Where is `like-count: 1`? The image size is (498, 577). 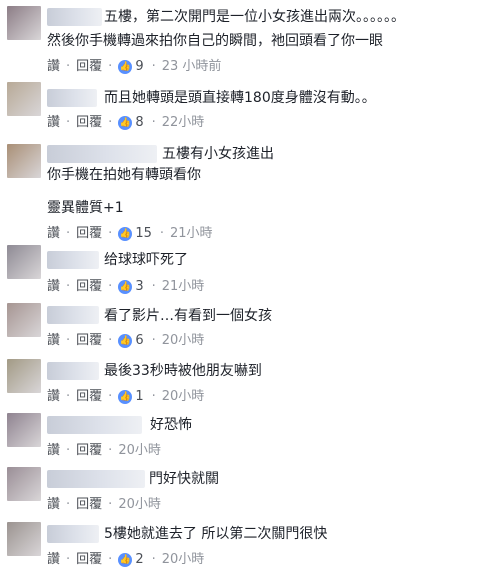 like-count: 1 is located at coordinates (139, 396).